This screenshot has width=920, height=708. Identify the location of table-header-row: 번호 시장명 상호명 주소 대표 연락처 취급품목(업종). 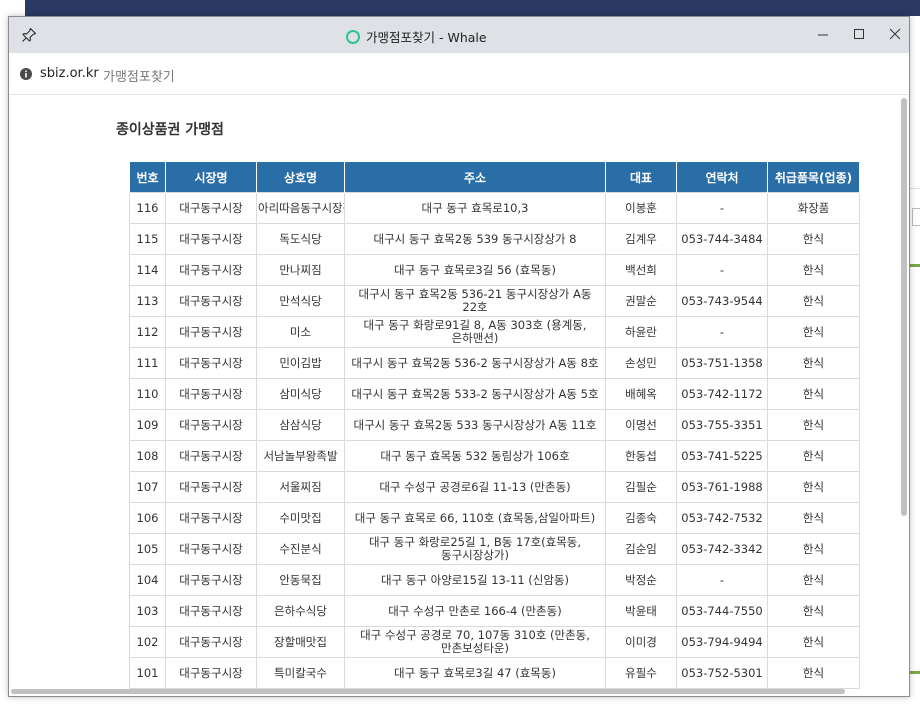
(494, 177).